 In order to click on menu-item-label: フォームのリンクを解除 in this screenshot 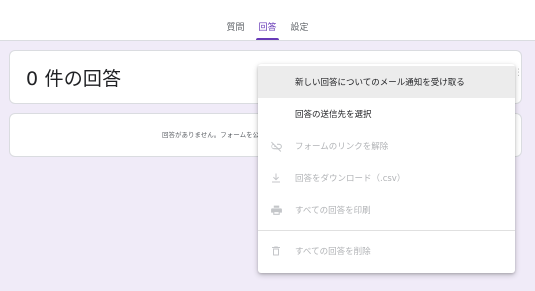, I will do `click(342, 147)`.